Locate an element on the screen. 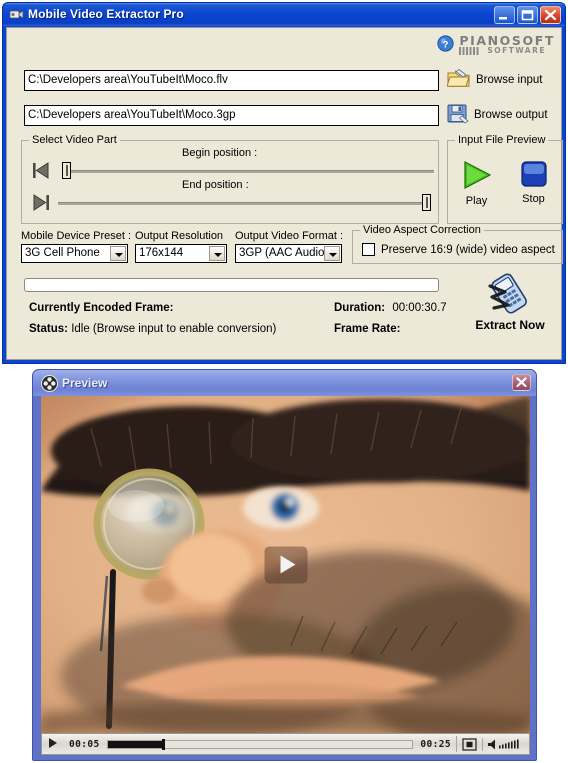  player-control-bar: 00:05 00:25 is located at coordinates (285, 744).